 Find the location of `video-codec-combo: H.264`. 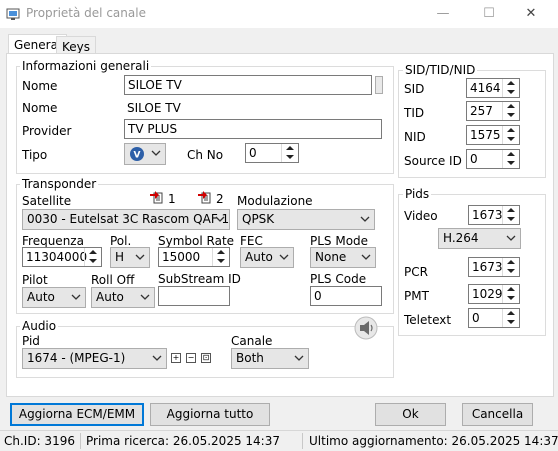

video-codec-combo: H.264 is located at coordinates (479, 238).